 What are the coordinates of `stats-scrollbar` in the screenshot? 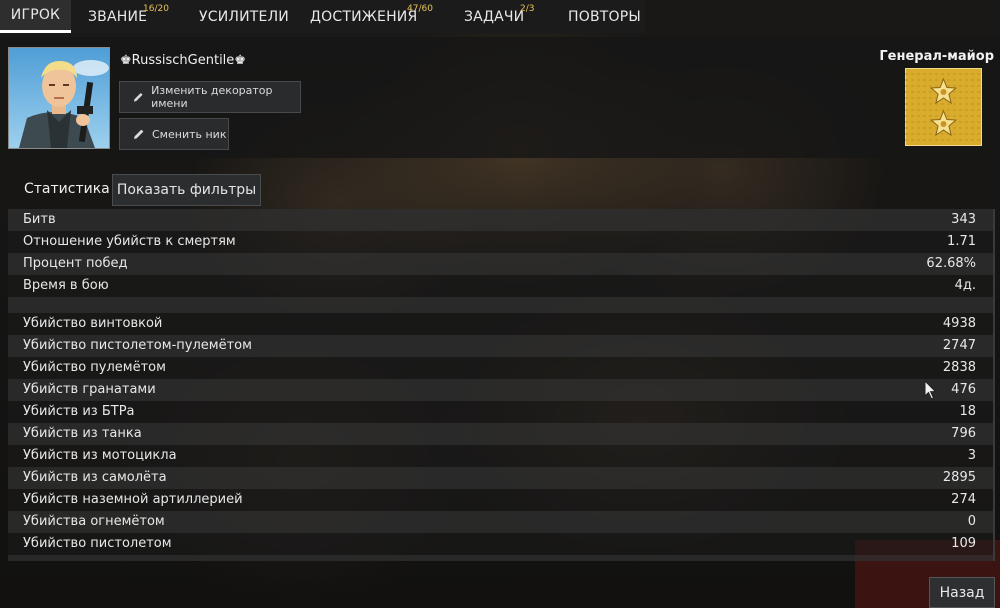 It's located at (994, 385).